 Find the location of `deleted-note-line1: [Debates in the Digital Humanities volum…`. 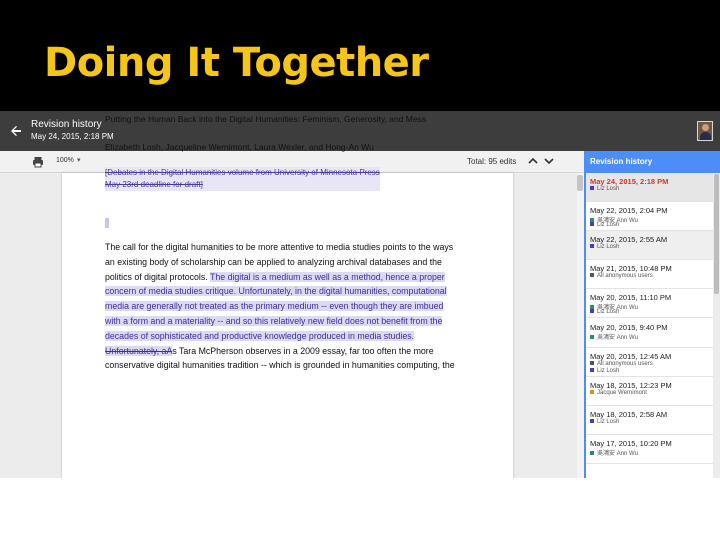

deleted-note-line1: [Debates in the Digital Humanities volum… is located at coordinates (242, 172).